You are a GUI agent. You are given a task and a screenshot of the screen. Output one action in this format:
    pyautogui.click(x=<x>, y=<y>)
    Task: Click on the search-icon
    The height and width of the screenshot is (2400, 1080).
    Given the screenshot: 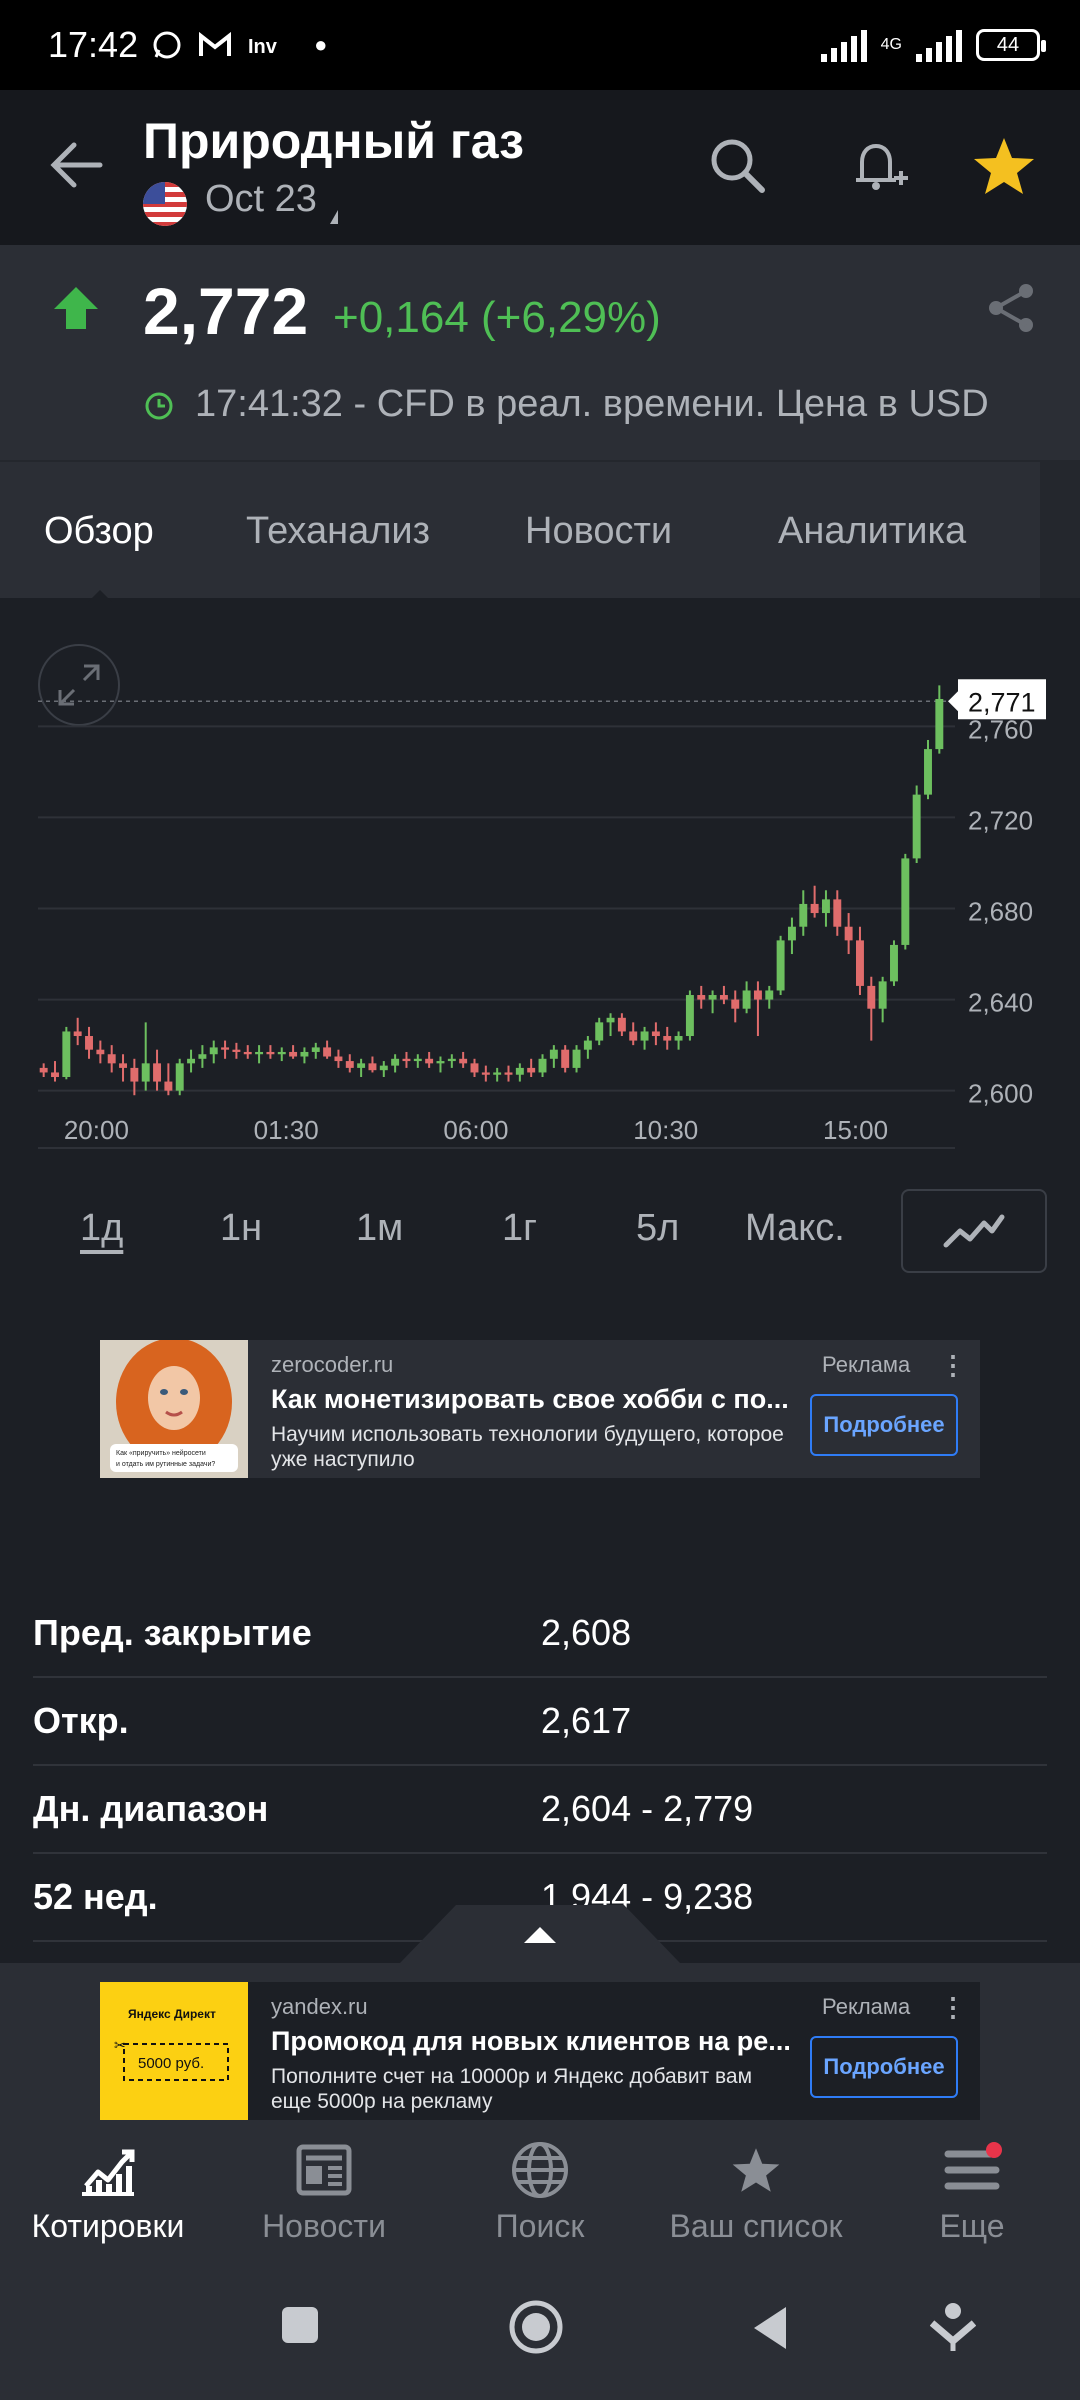 What is the action you would take?
    pyautogui.click(x=738, y=166)
    